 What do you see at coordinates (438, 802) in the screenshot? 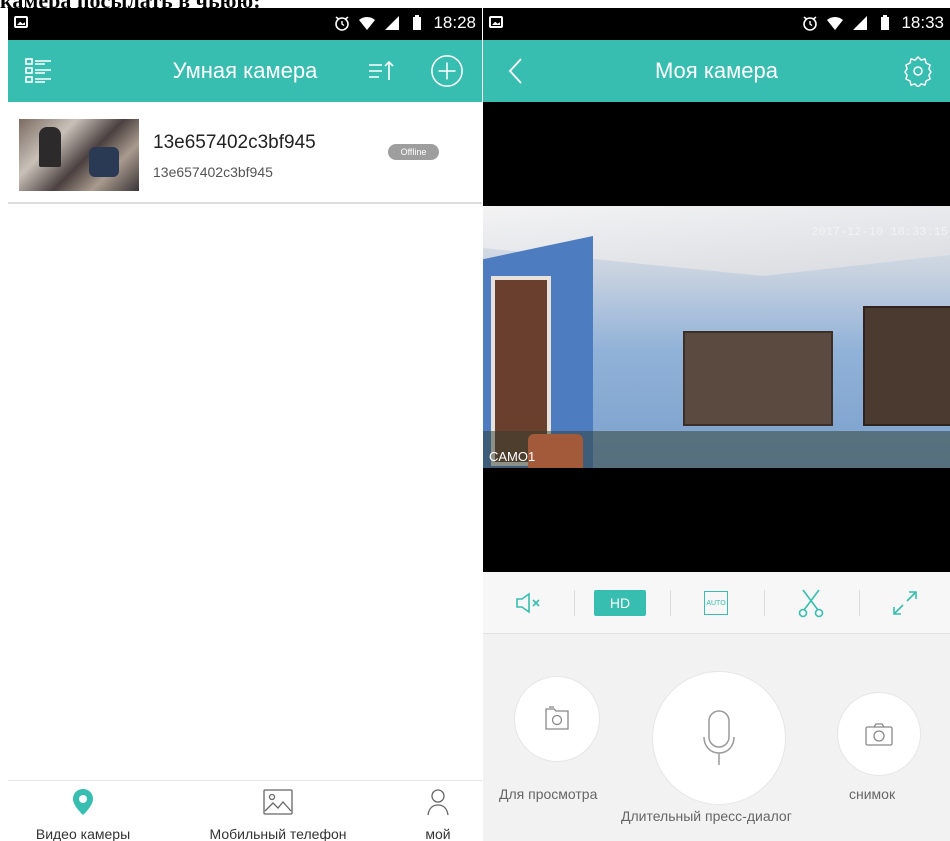
I see `profile-icon` at bounding box center [438, 802].